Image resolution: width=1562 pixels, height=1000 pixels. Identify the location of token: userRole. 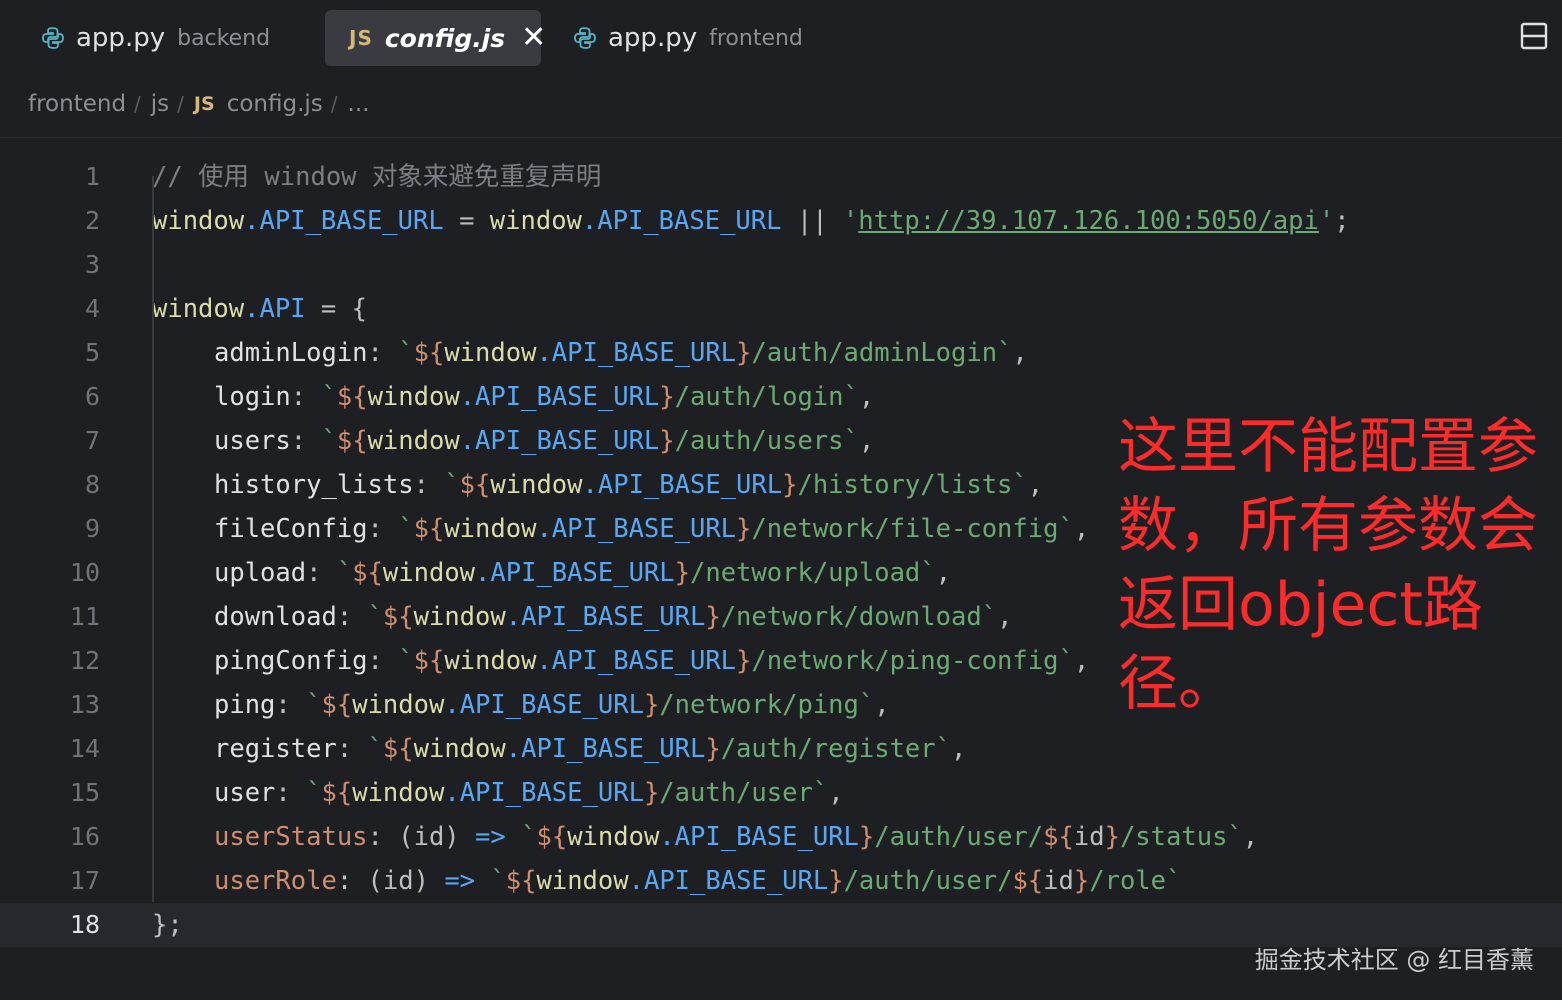
(275, 881).